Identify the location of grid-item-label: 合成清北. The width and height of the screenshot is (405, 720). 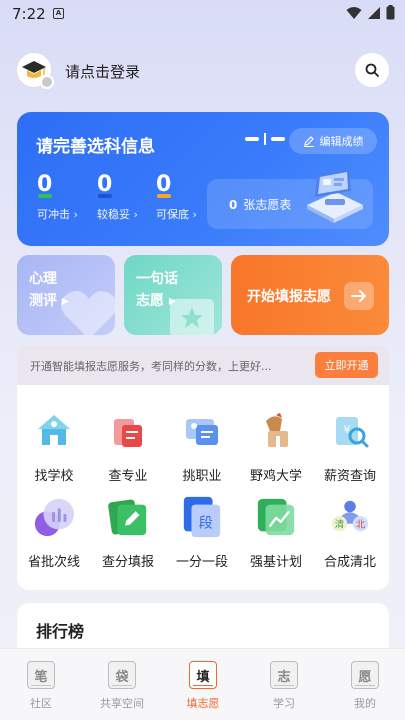
(349, 562).